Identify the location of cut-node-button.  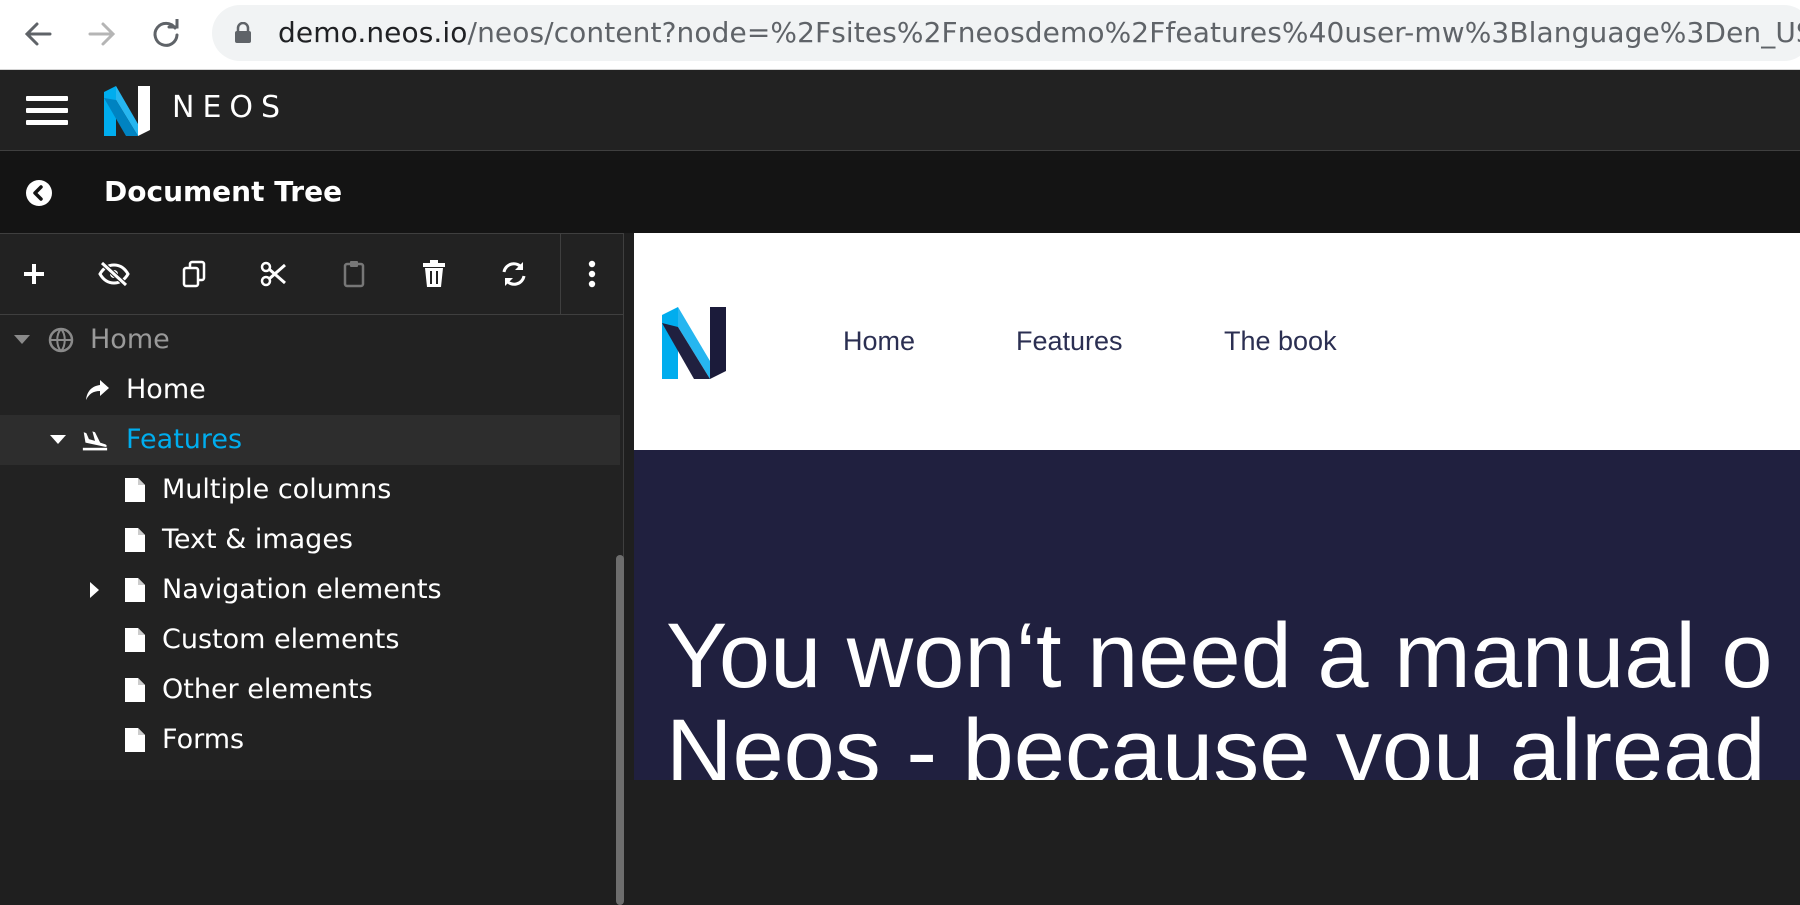
(274, 274).